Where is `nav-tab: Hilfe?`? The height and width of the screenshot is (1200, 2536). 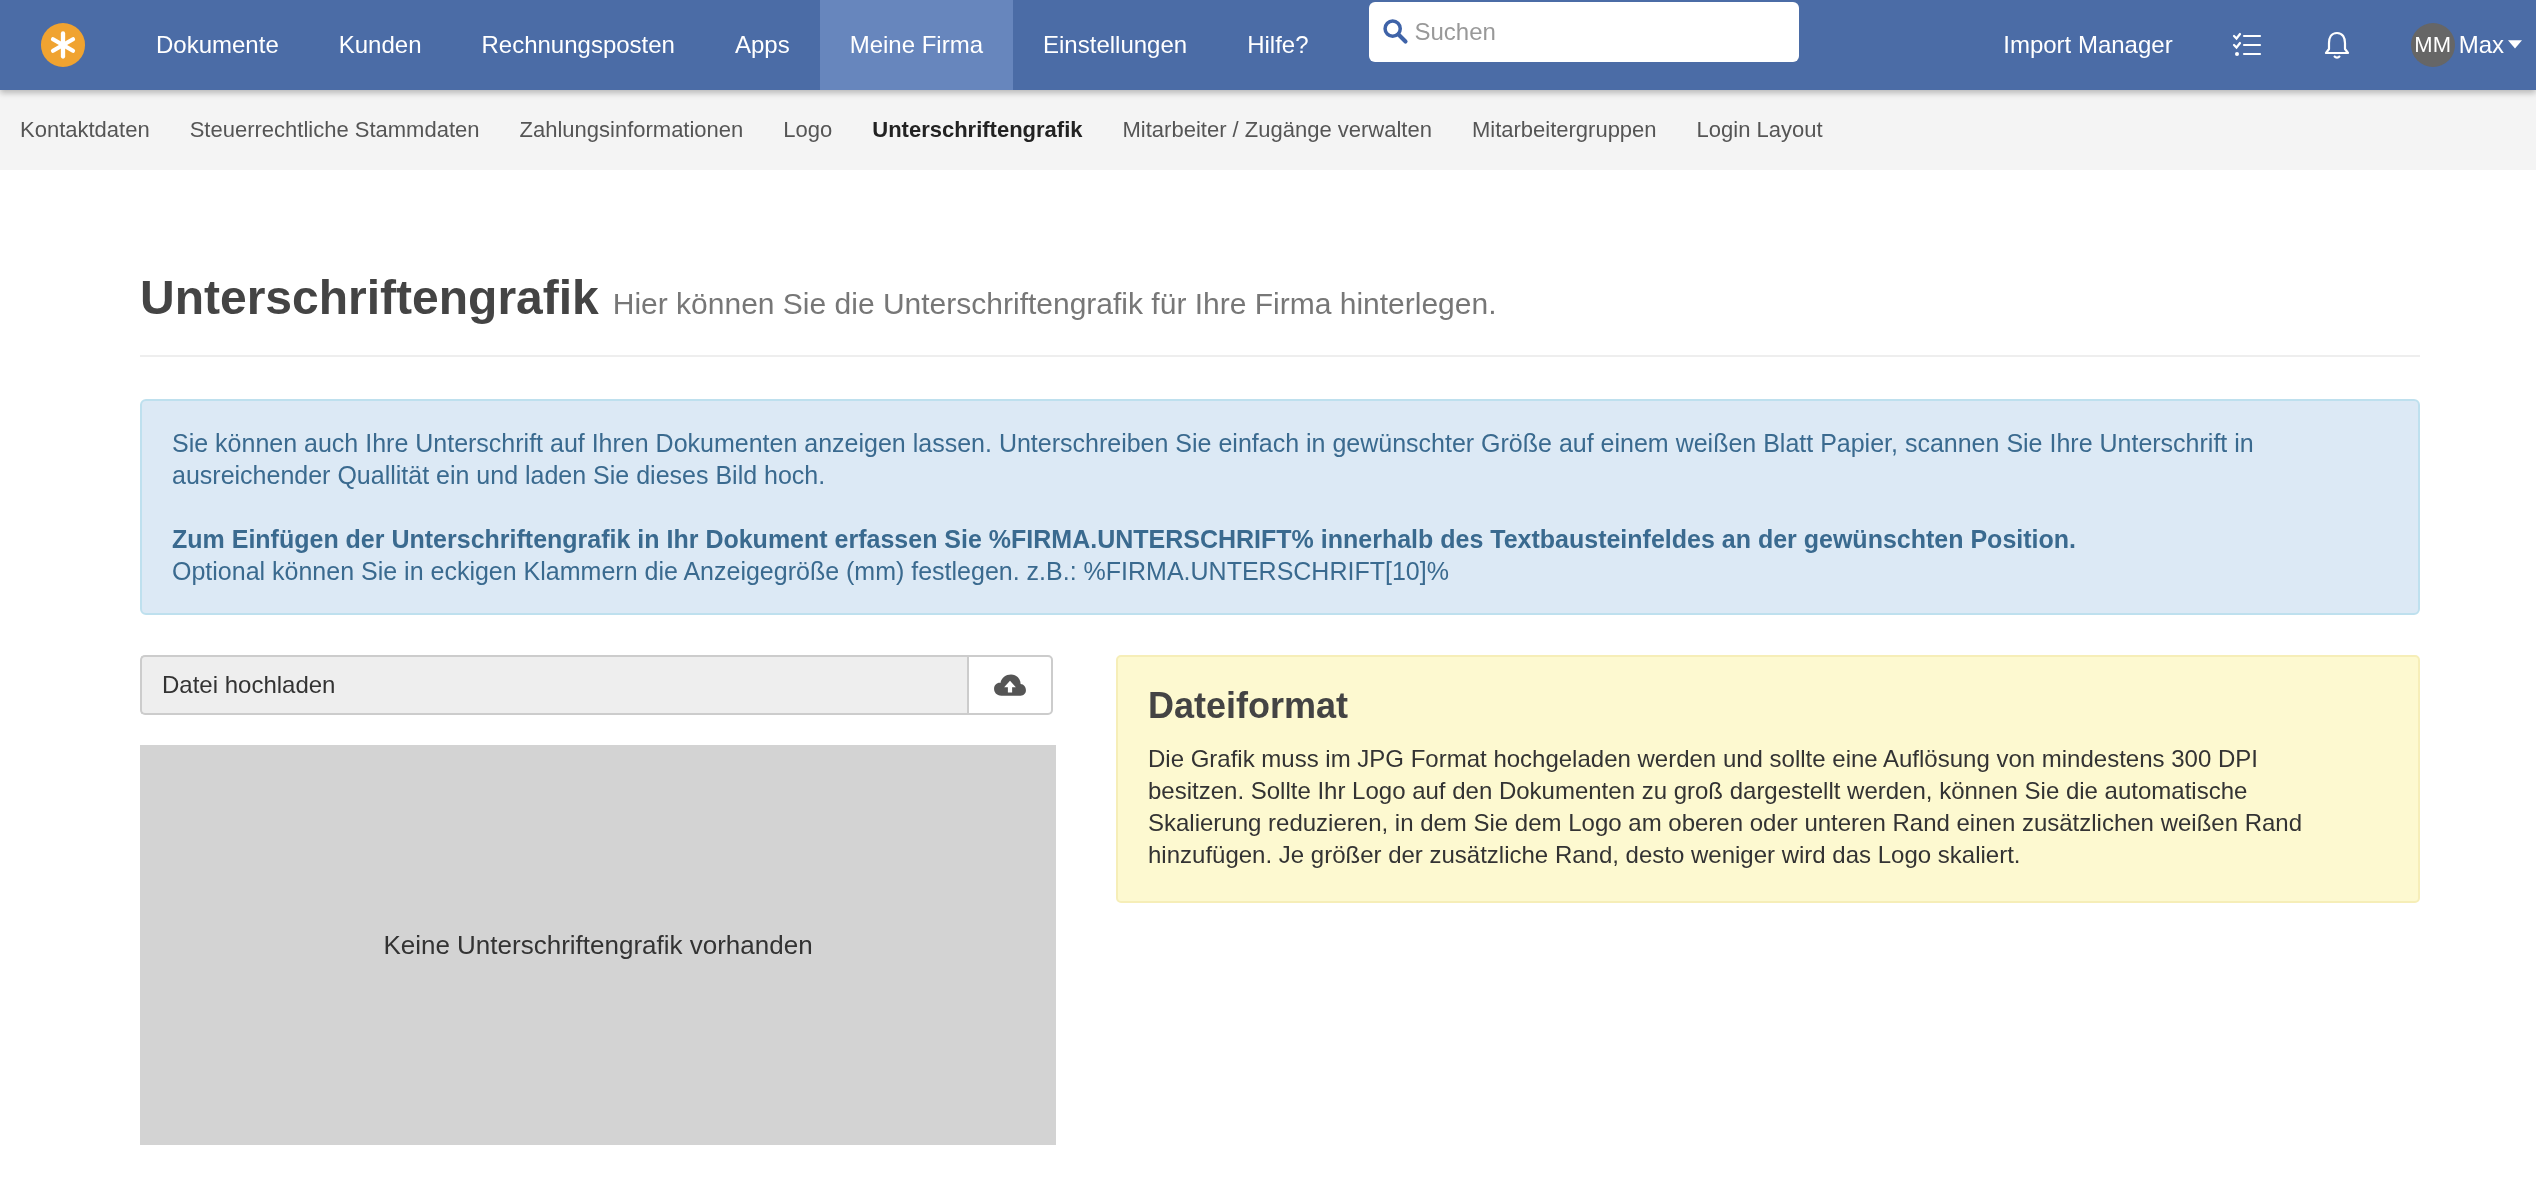 nav-tab: Hilfe? is located at coordinates (1278, 45).